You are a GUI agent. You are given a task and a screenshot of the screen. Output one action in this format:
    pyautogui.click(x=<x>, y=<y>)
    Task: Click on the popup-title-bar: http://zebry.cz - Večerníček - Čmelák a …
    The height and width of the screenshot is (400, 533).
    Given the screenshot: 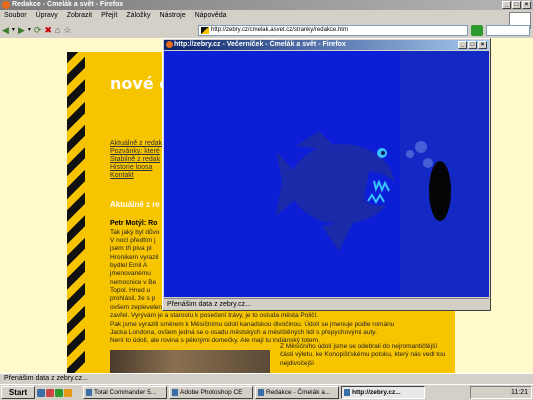 What is the action you would take?
    pyautogui.click(x=326, y=45)
    